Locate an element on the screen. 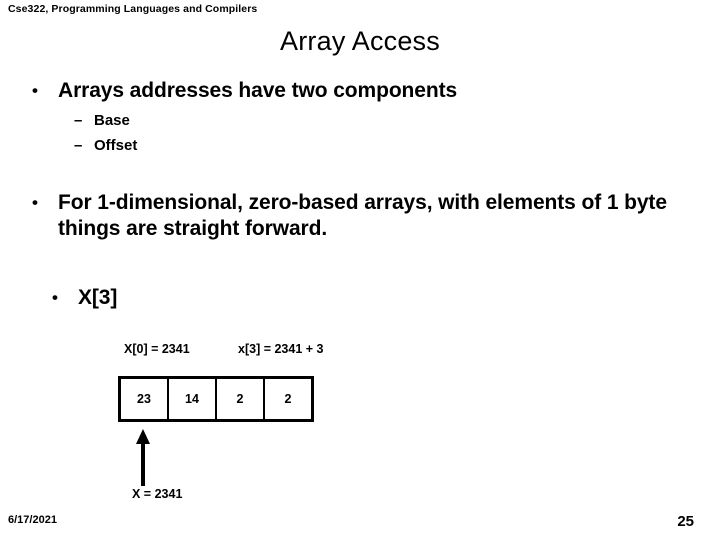 The height and width of the screenshot is (540, 720). page-title: Array Access is located at coordinates (360, 41).